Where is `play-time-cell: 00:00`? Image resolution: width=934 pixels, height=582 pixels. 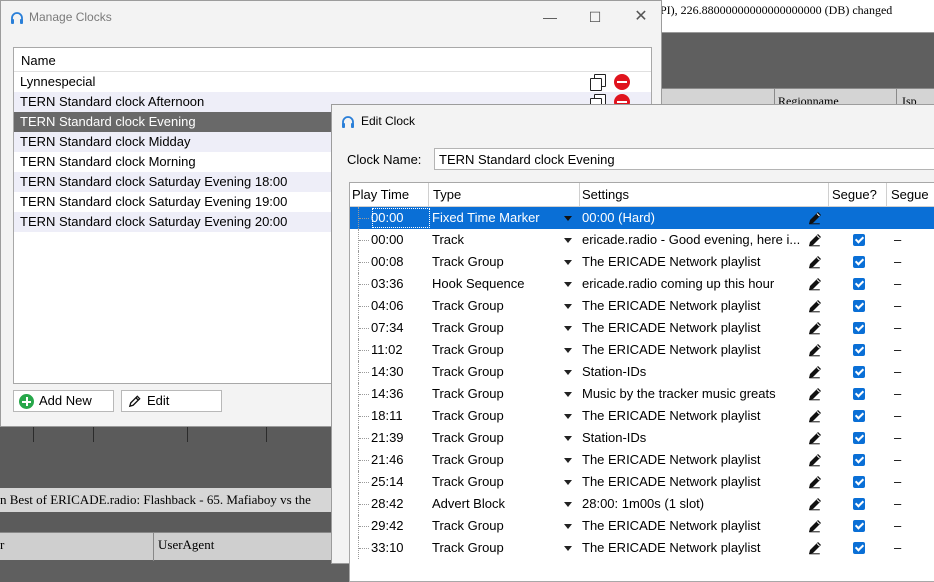 play-time-cell: 00:00 is located at coordinates (401, 240).